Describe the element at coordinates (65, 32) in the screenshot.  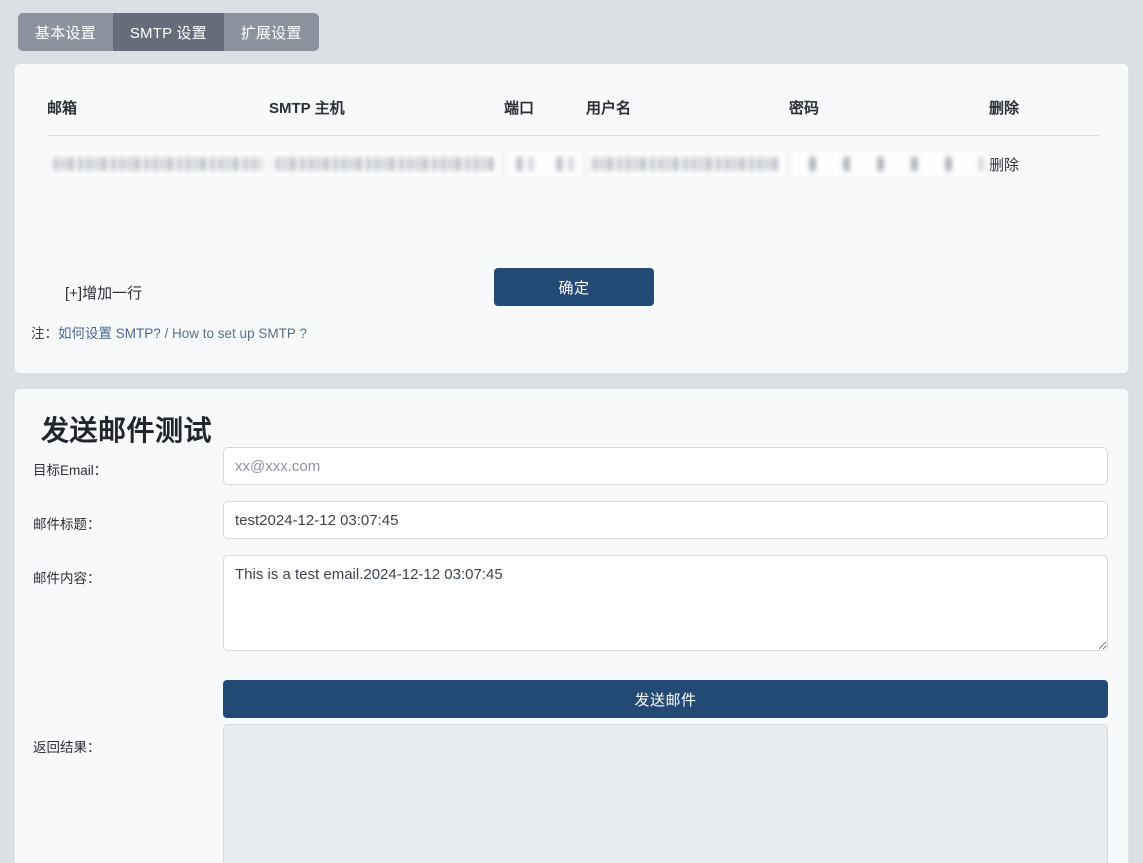
I see `tab-basic-settings: 基本设置` at that location.